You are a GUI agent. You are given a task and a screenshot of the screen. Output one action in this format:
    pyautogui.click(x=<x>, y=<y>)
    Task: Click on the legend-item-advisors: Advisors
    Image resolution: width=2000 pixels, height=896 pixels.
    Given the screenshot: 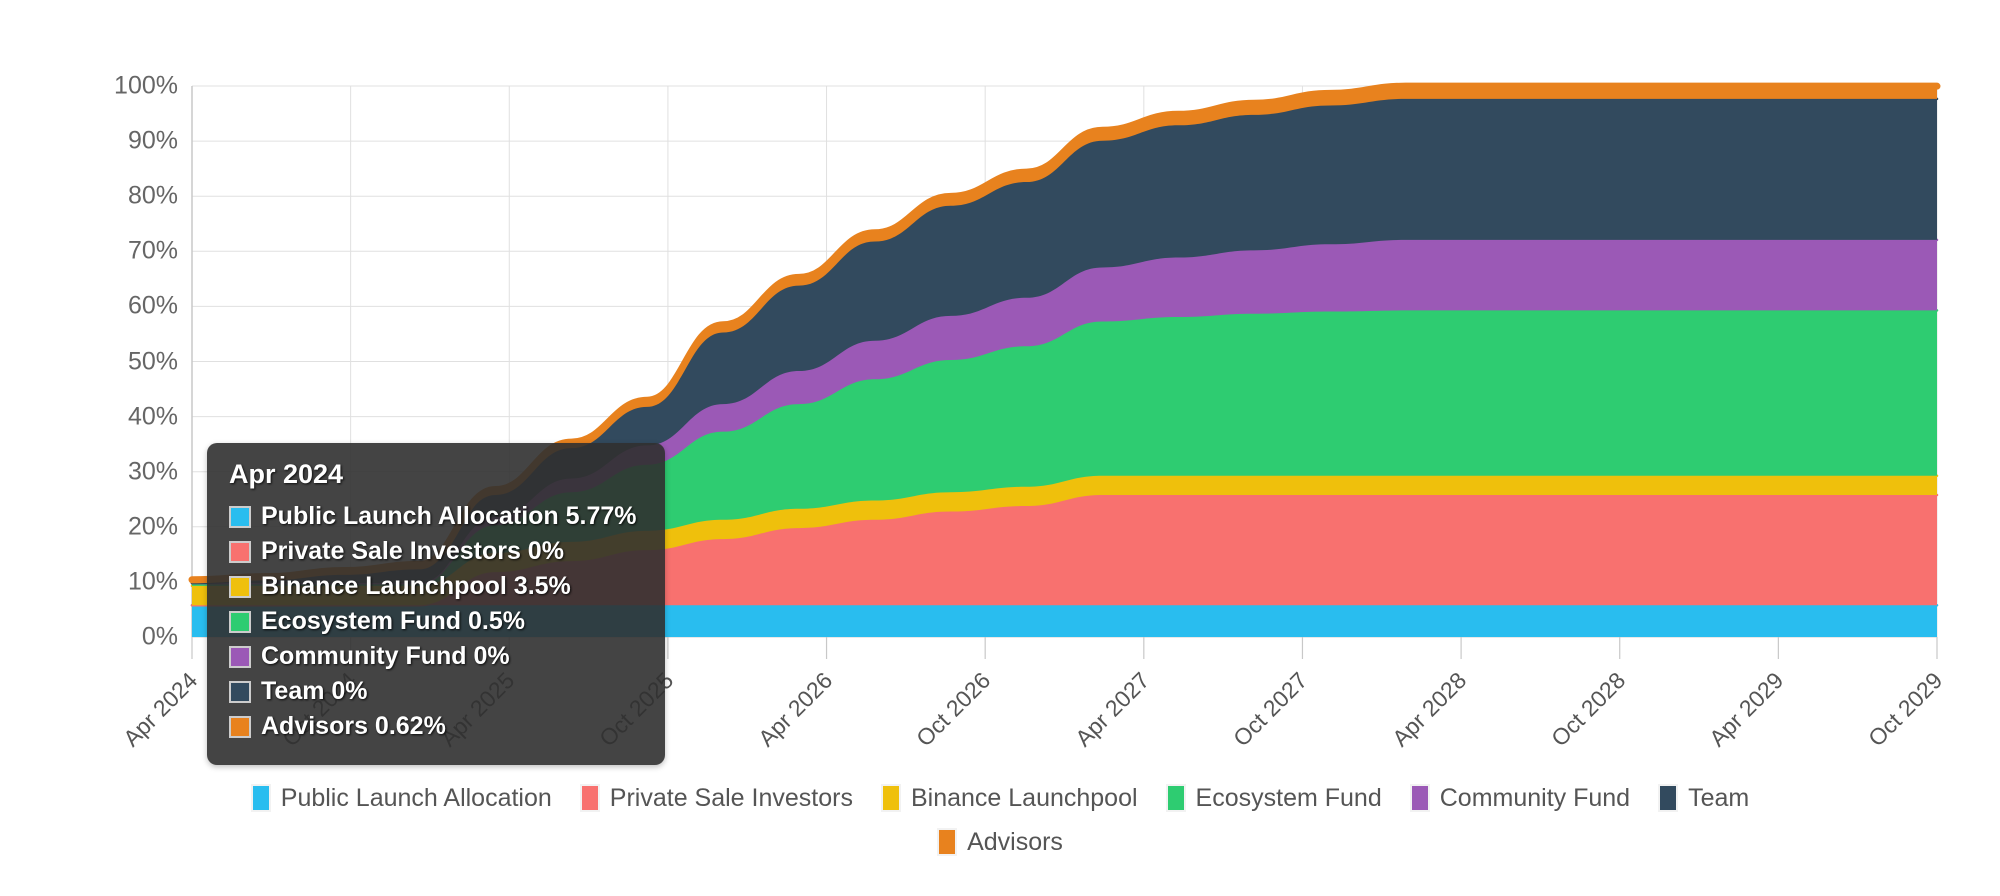 What is the action you would take?
    pyautogui.click(x=1000, y=842)
    